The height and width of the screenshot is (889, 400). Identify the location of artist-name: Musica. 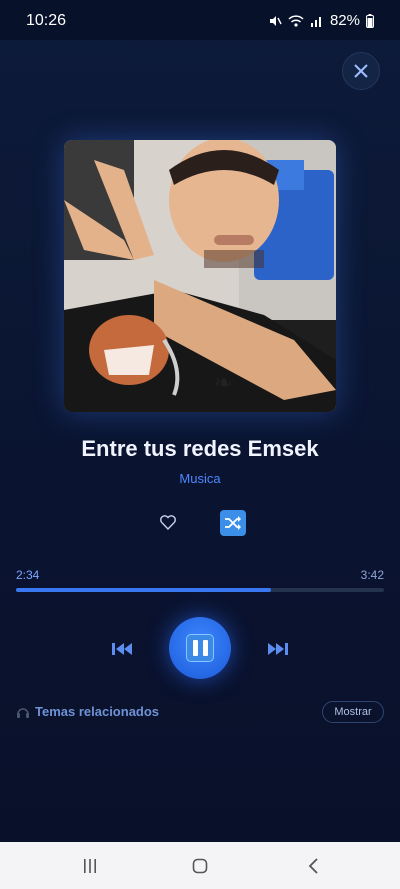
(200, 478).